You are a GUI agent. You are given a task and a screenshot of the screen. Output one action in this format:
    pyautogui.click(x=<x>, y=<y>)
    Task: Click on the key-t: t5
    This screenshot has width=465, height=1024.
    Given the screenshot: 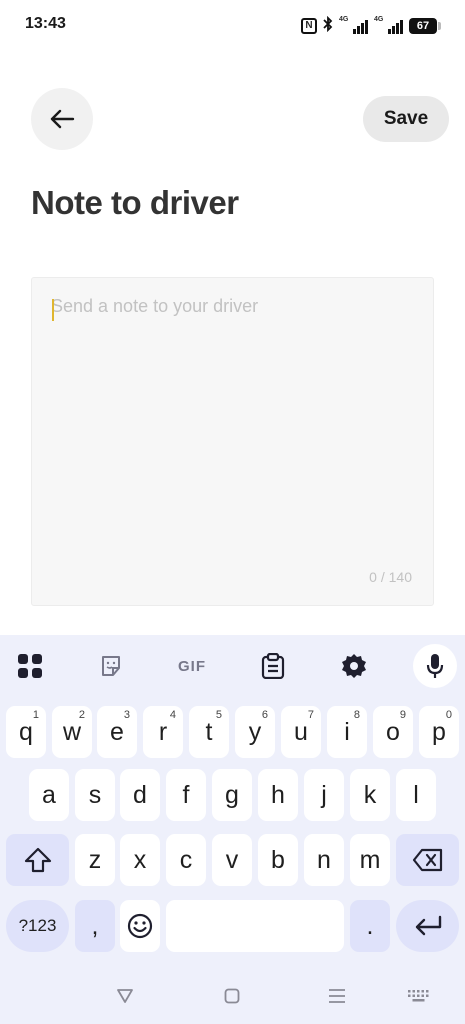 What is the action you would take?
    pyautogui.click(x=209, y=732)
    